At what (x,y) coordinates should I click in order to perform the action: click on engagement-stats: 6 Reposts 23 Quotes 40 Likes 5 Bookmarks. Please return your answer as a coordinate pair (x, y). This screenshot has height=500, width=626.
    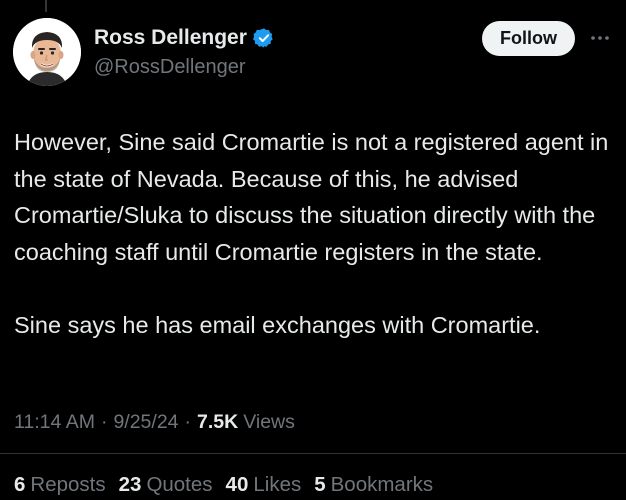
    Looking at the image, I should click on (230, 485).